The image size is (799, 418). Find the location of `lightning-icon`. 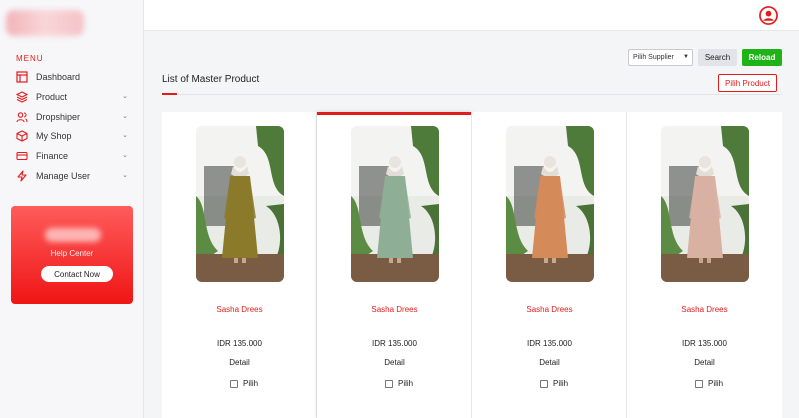

lightning-icon is located at coordinates (22, 176).